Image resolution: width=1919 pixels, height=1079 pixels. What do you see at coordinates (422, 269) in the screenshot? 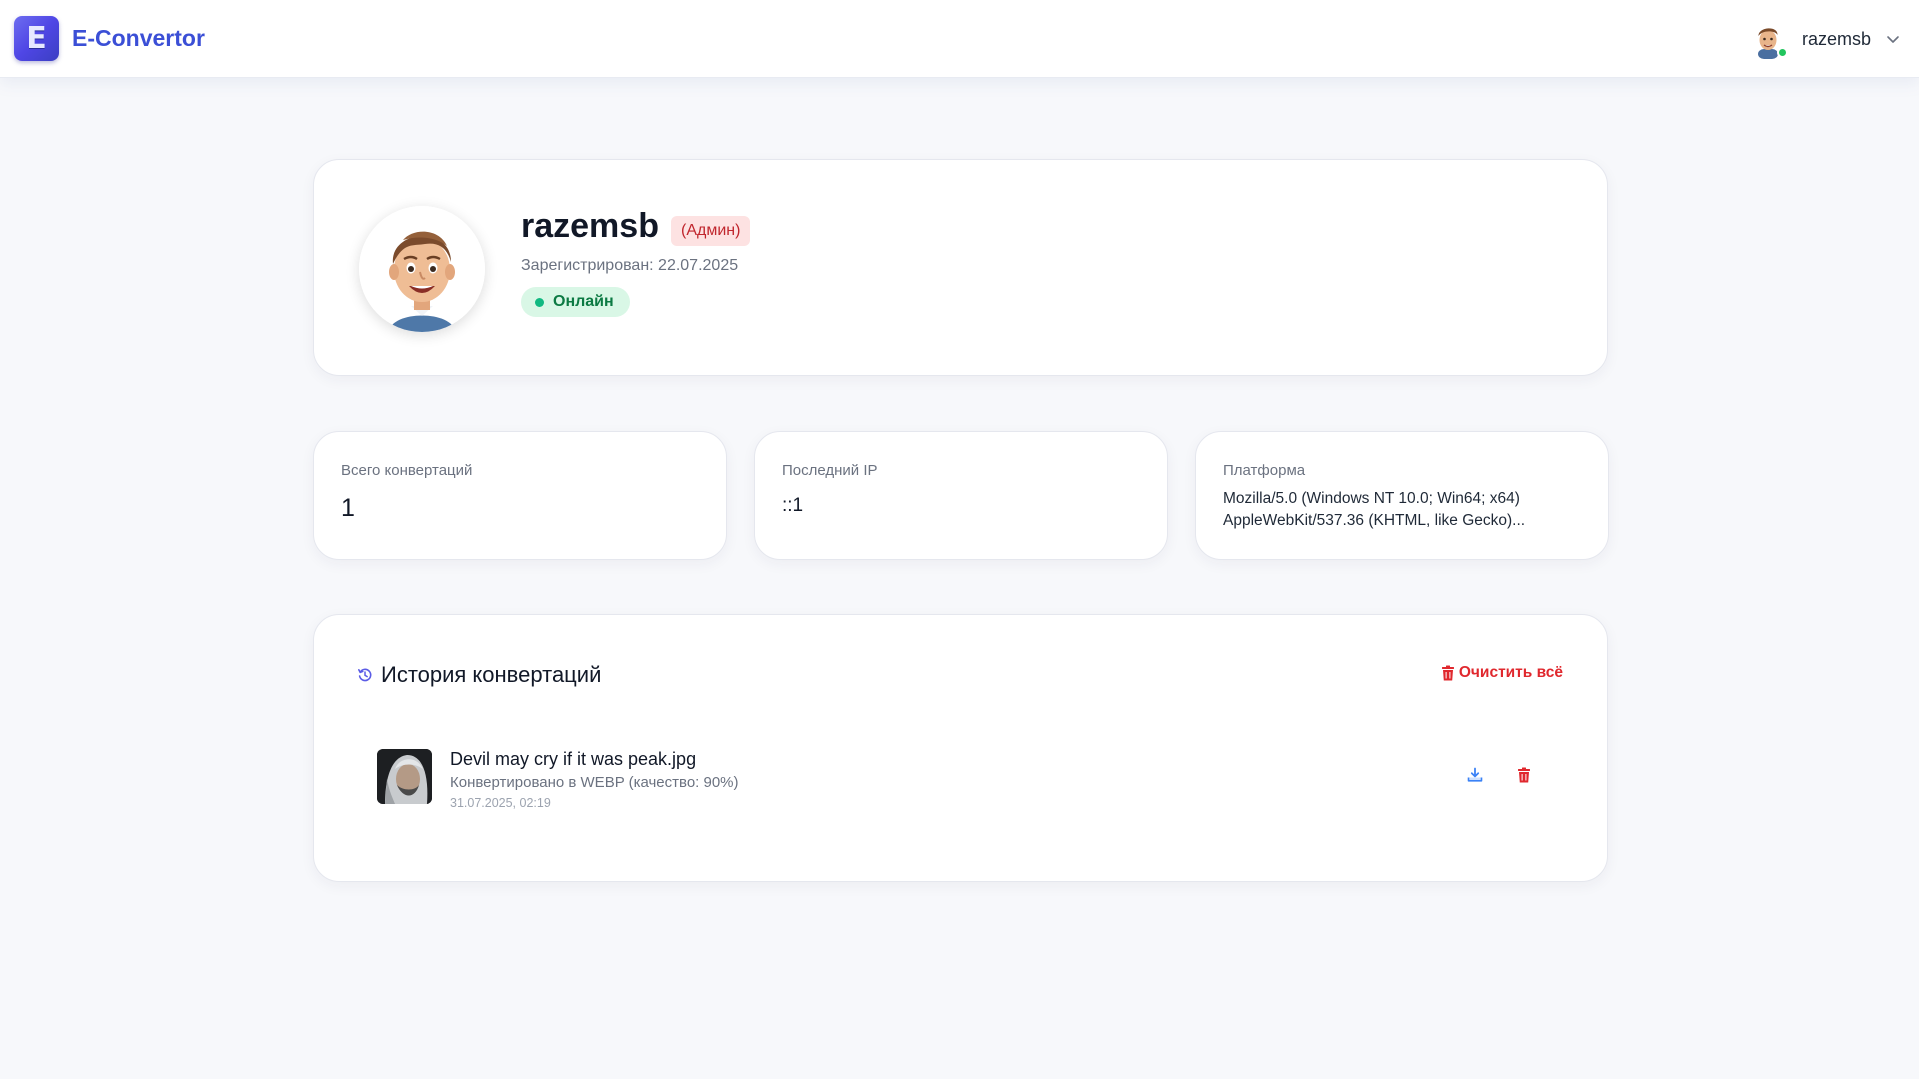
I see `profile-avatar` at bounding box center [422, 269].